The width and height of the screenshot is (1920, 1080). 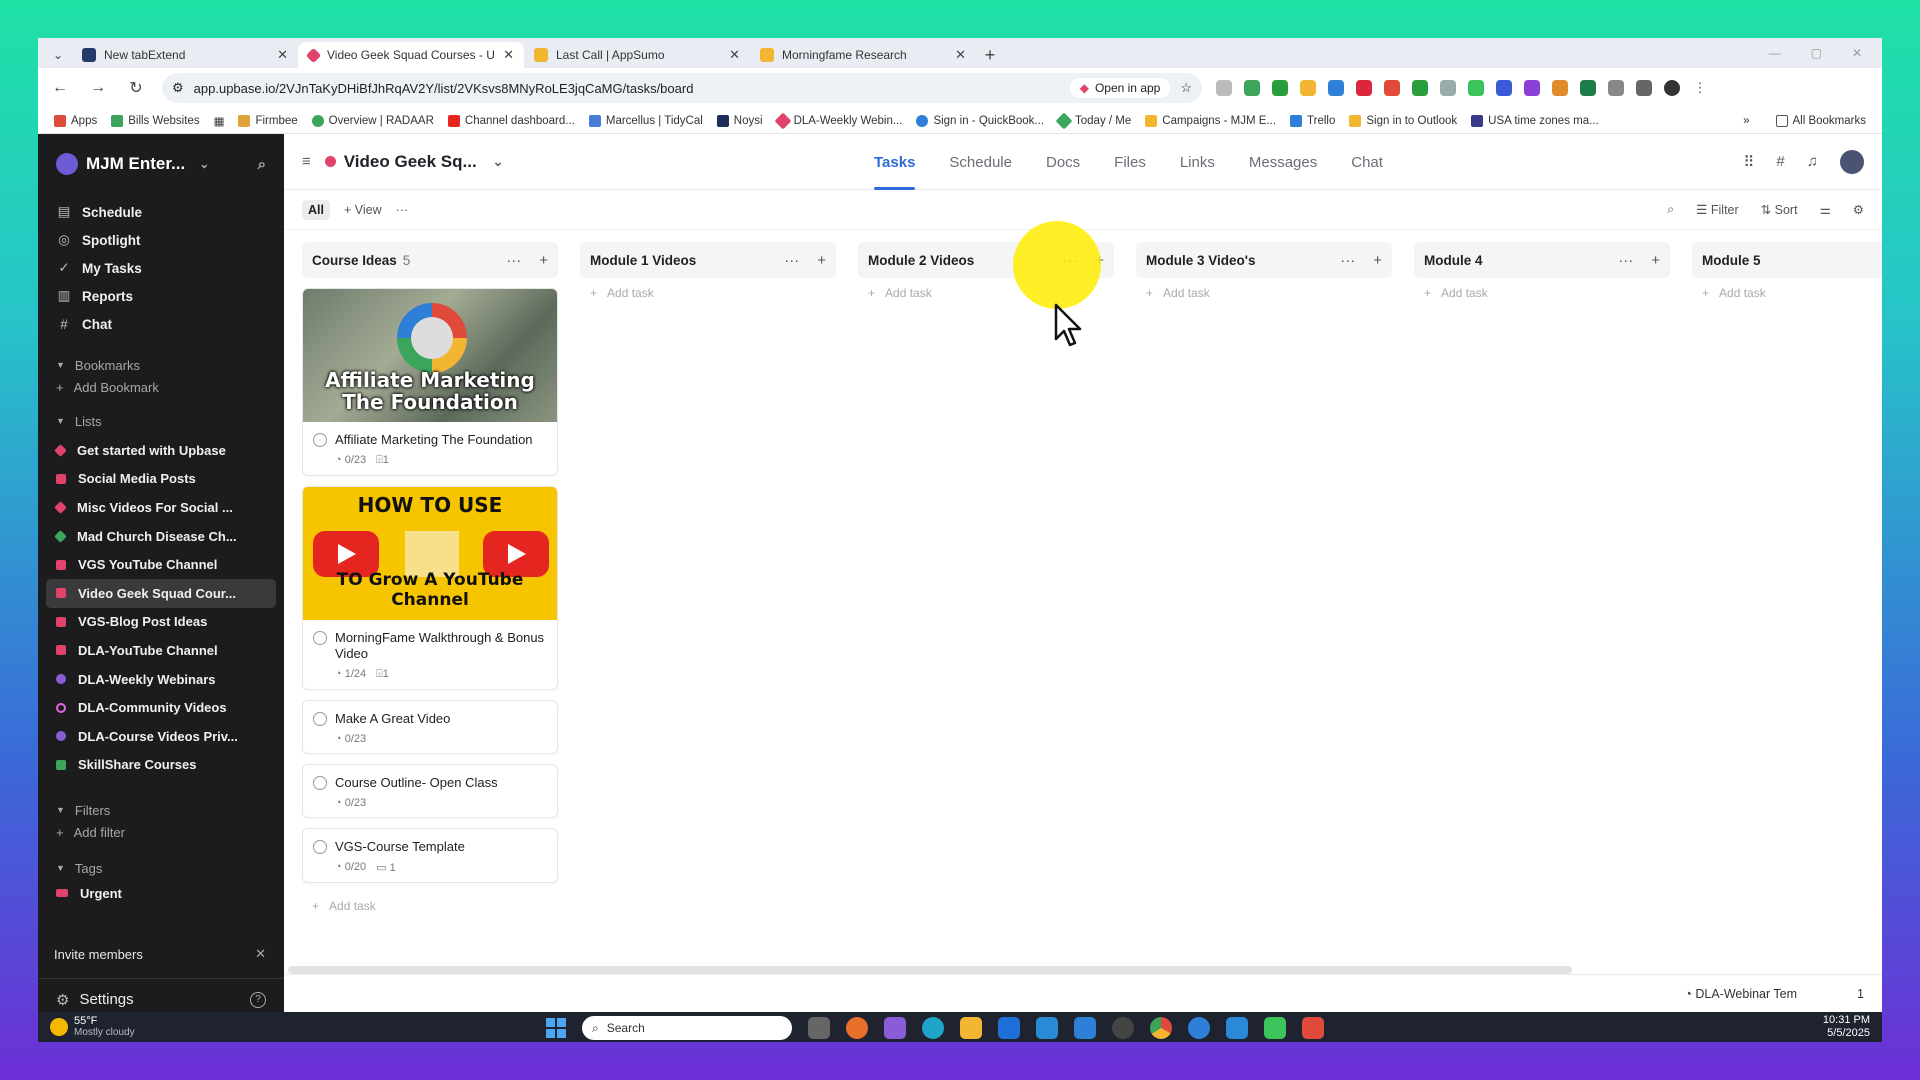 What do you see at coordinates (1009, 1028) in the screenshot?
I see `outlook-icon` at bounding box center [1009, 1028].